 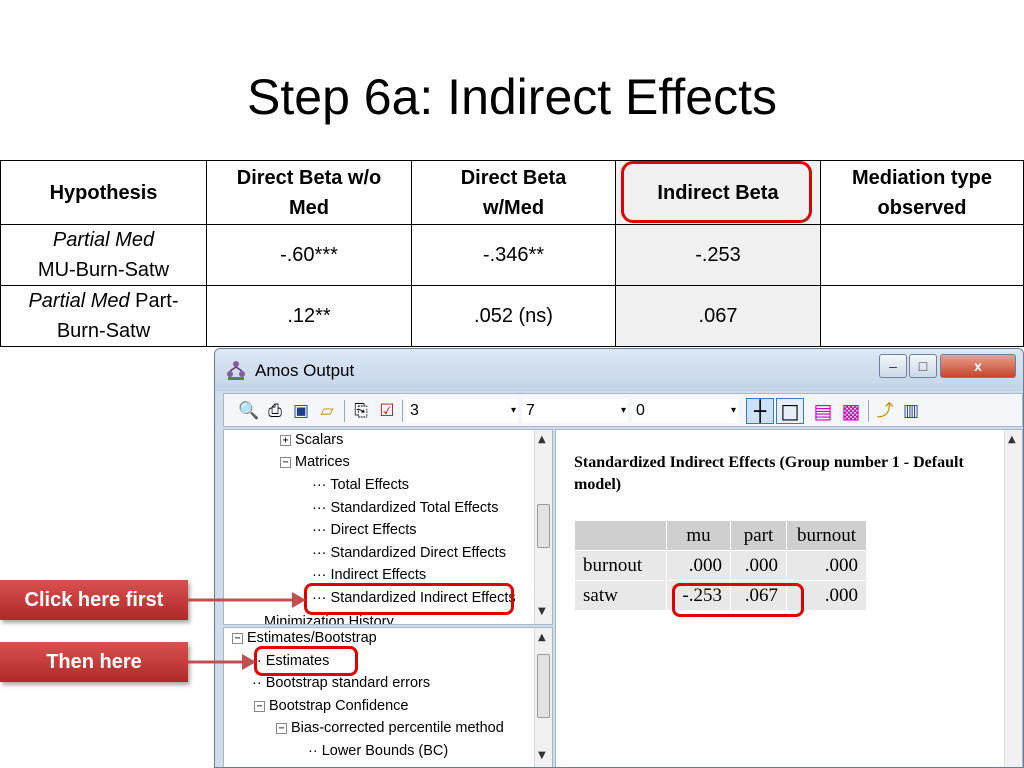 I want to click on tree-item-estimates: ·· Estimates, so click(x=290, y=661).